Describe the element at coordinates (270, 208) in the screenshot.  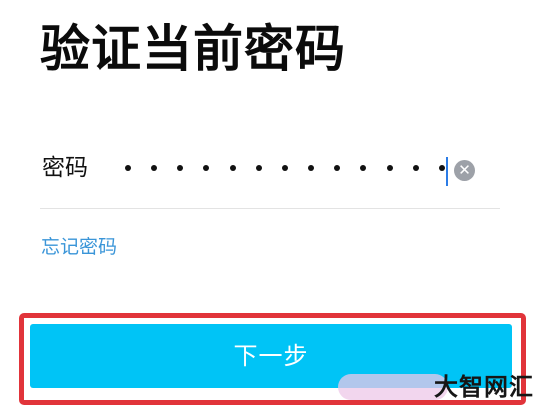
I see `field-divider` at that location.